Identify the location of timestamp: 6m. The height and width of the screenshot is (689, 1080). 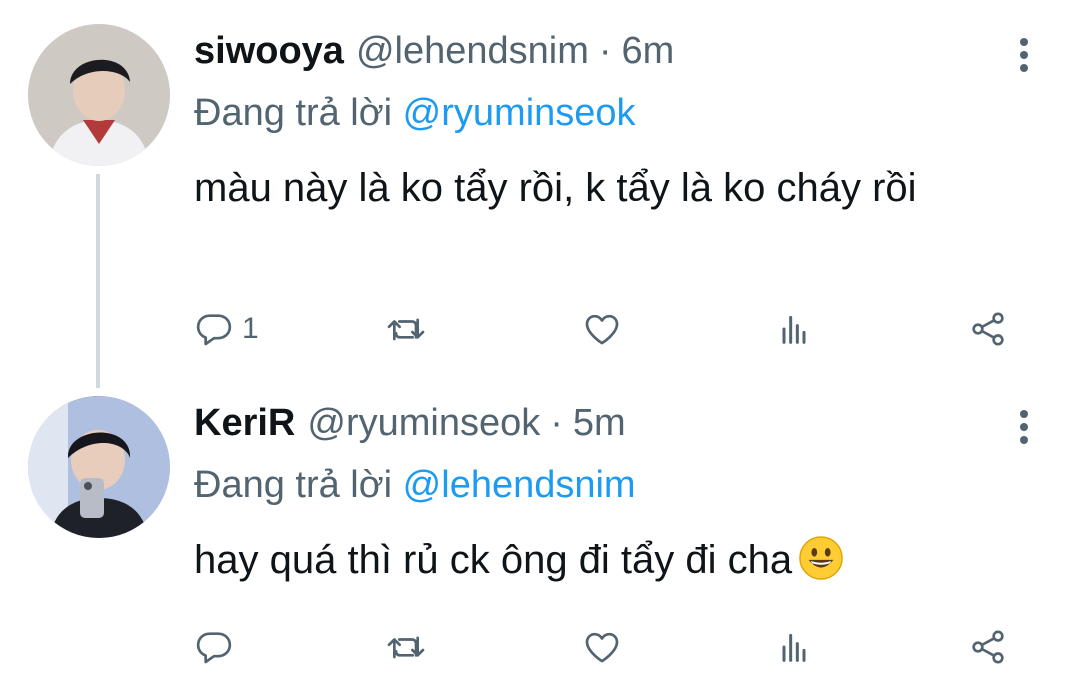
(648, 51).